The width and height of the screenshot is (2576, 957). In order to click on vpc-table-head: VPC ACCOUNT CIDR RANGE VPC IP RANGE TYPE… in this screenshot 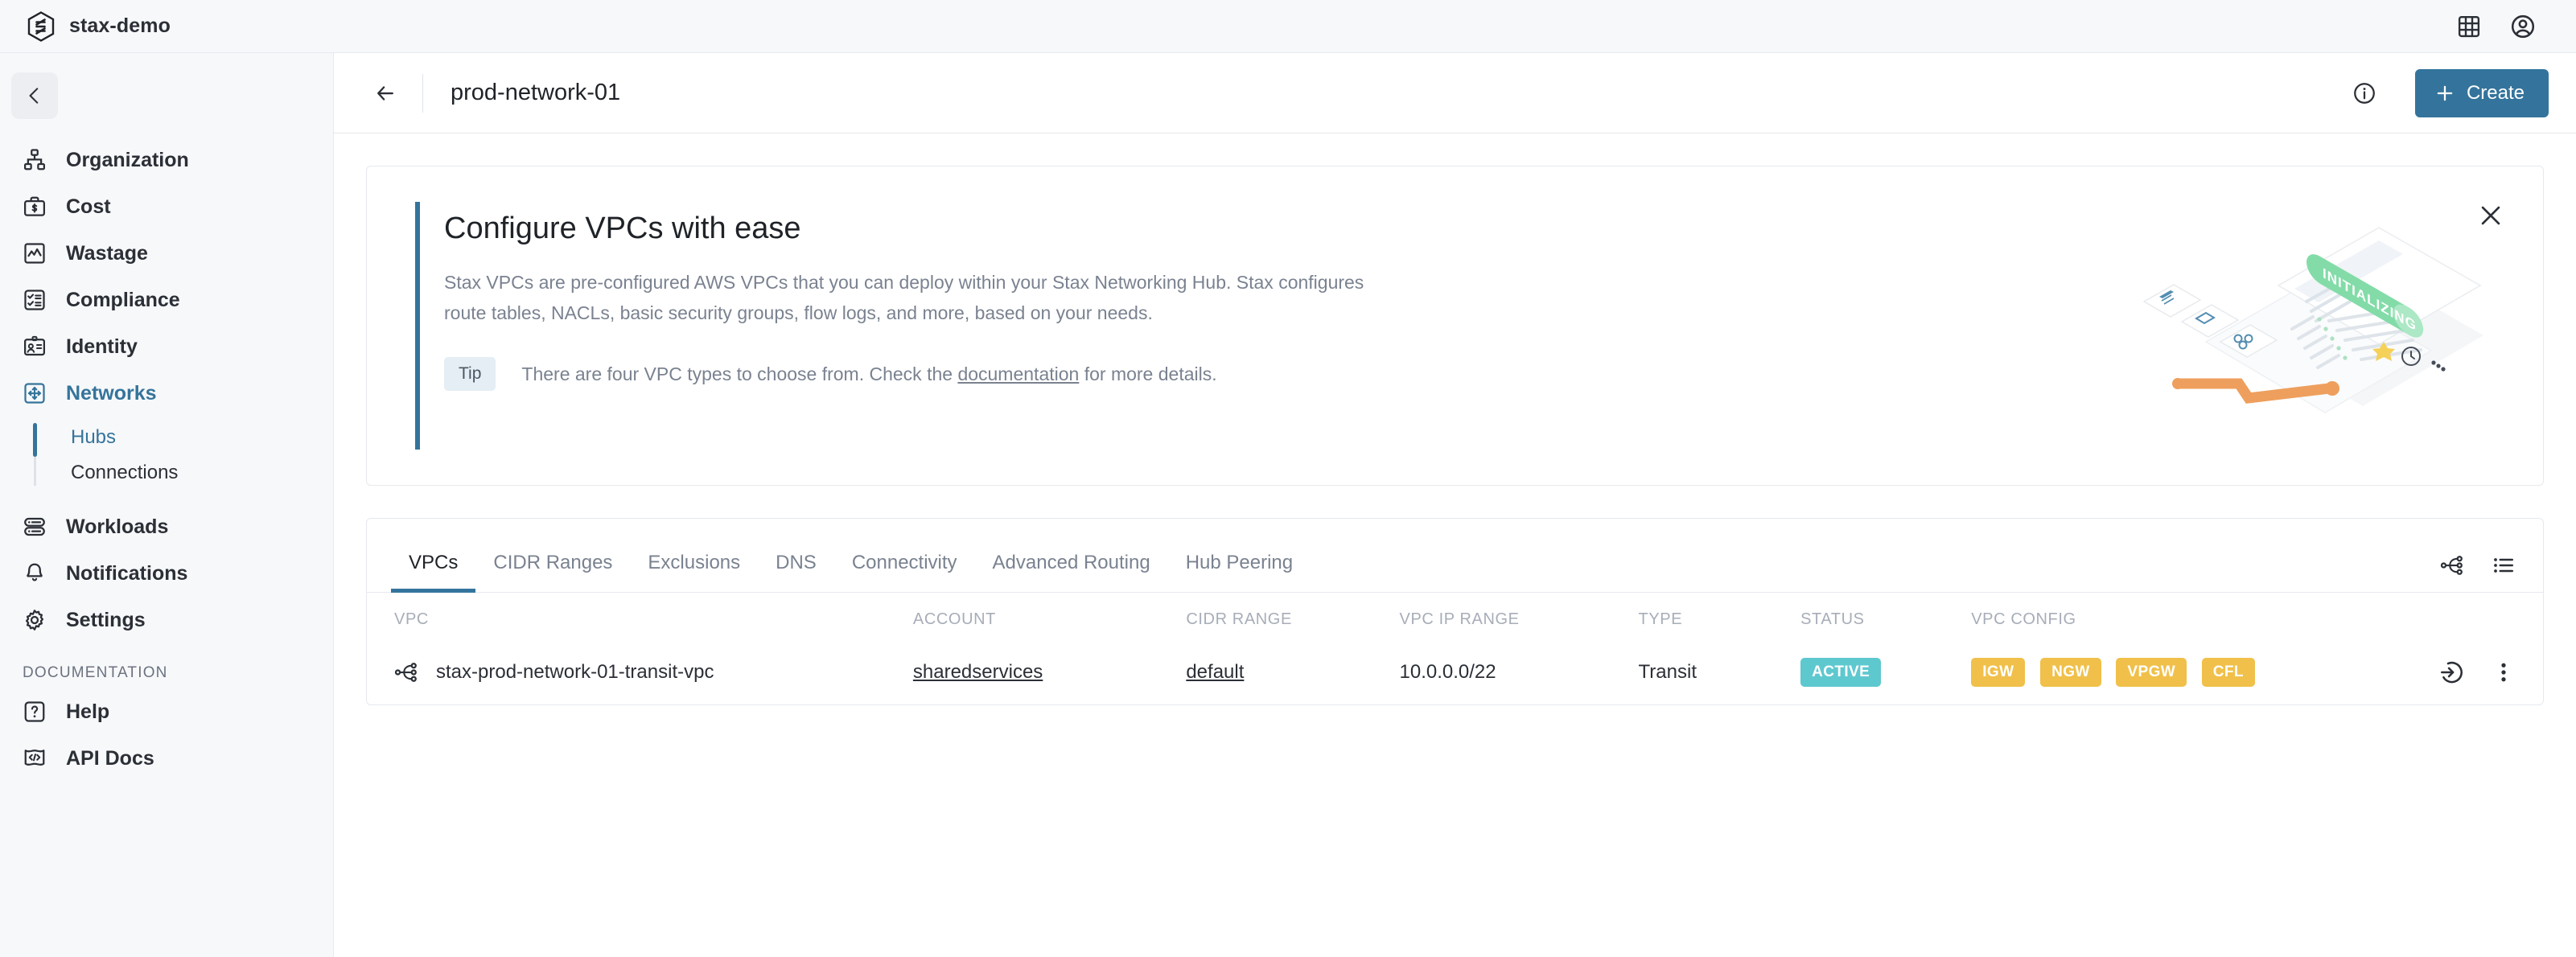, I will do `click(1455, 616)`.